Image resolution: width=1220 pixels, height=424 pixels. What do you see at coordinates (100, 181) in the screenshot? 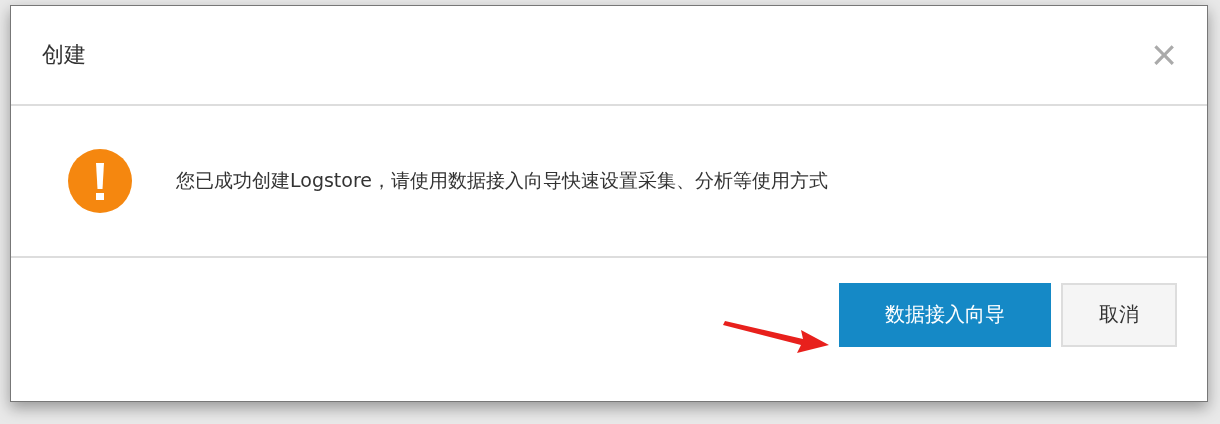
I see `warning-icon` at bounding box center [100, 181].